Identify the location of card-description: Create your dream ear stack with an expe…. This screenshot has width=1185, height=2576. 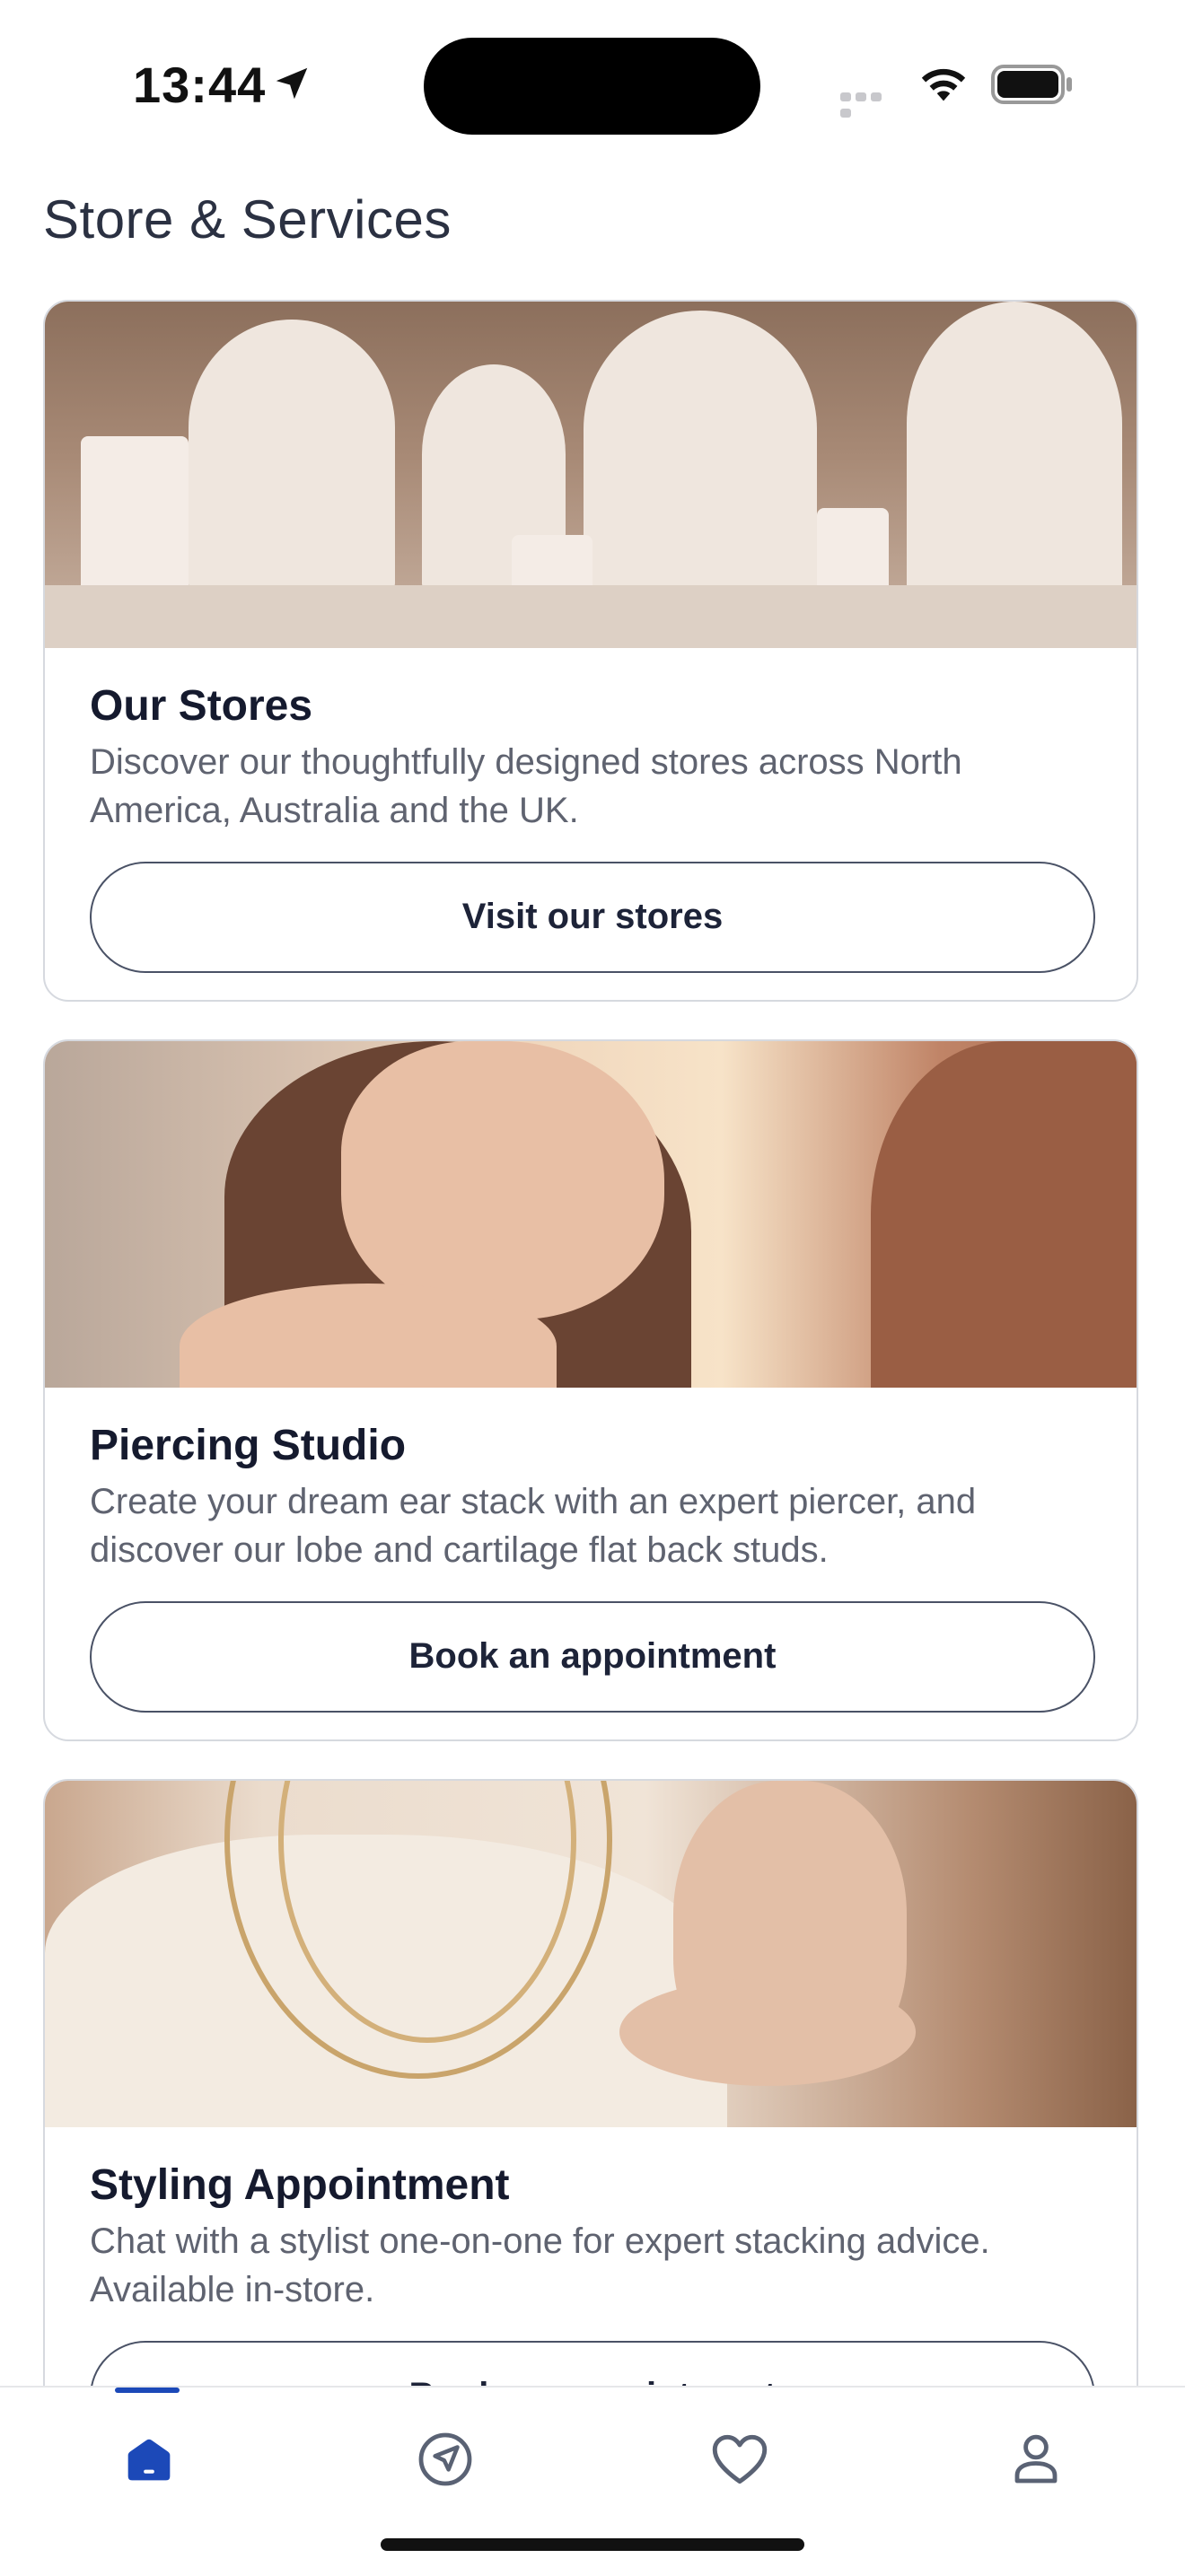
(533, 1525).